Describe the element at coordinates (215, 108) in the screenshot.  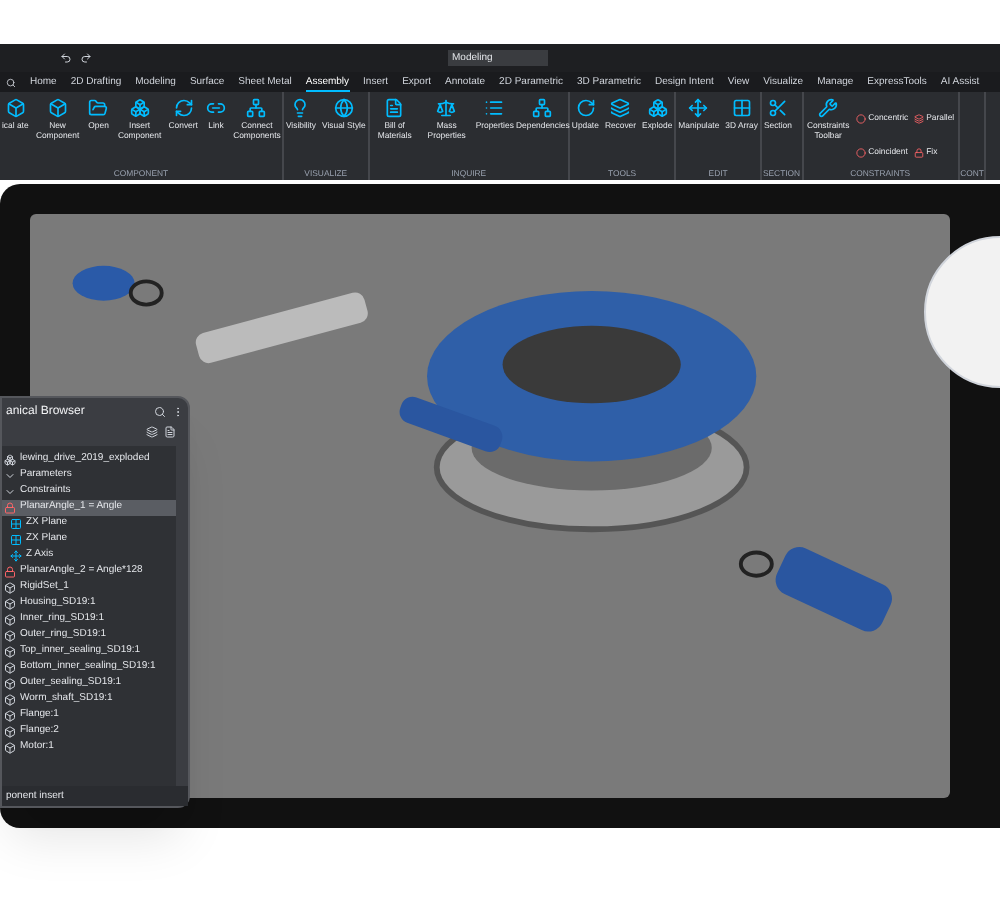
I see `link-icon` at that location.